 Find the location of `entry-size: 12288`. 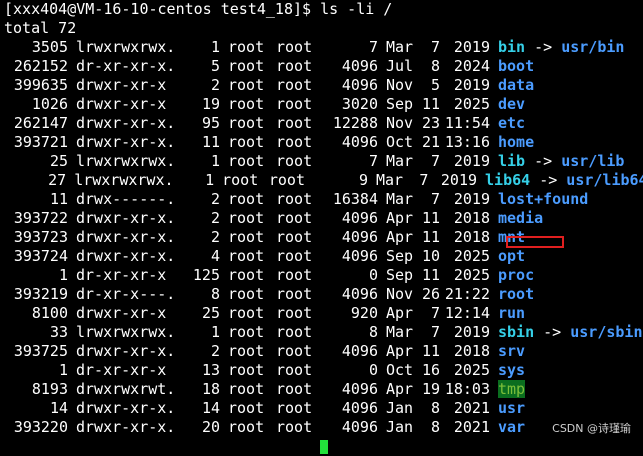

entry-size: 12288 is located at coordinates (355, 123).